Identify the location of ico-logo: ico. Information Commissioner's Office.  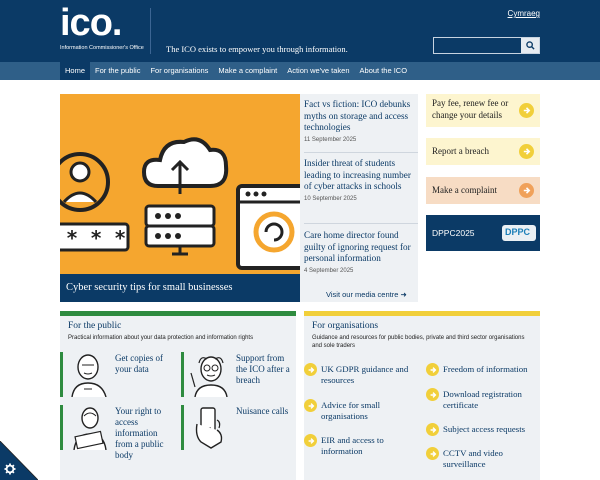
(105, 29).